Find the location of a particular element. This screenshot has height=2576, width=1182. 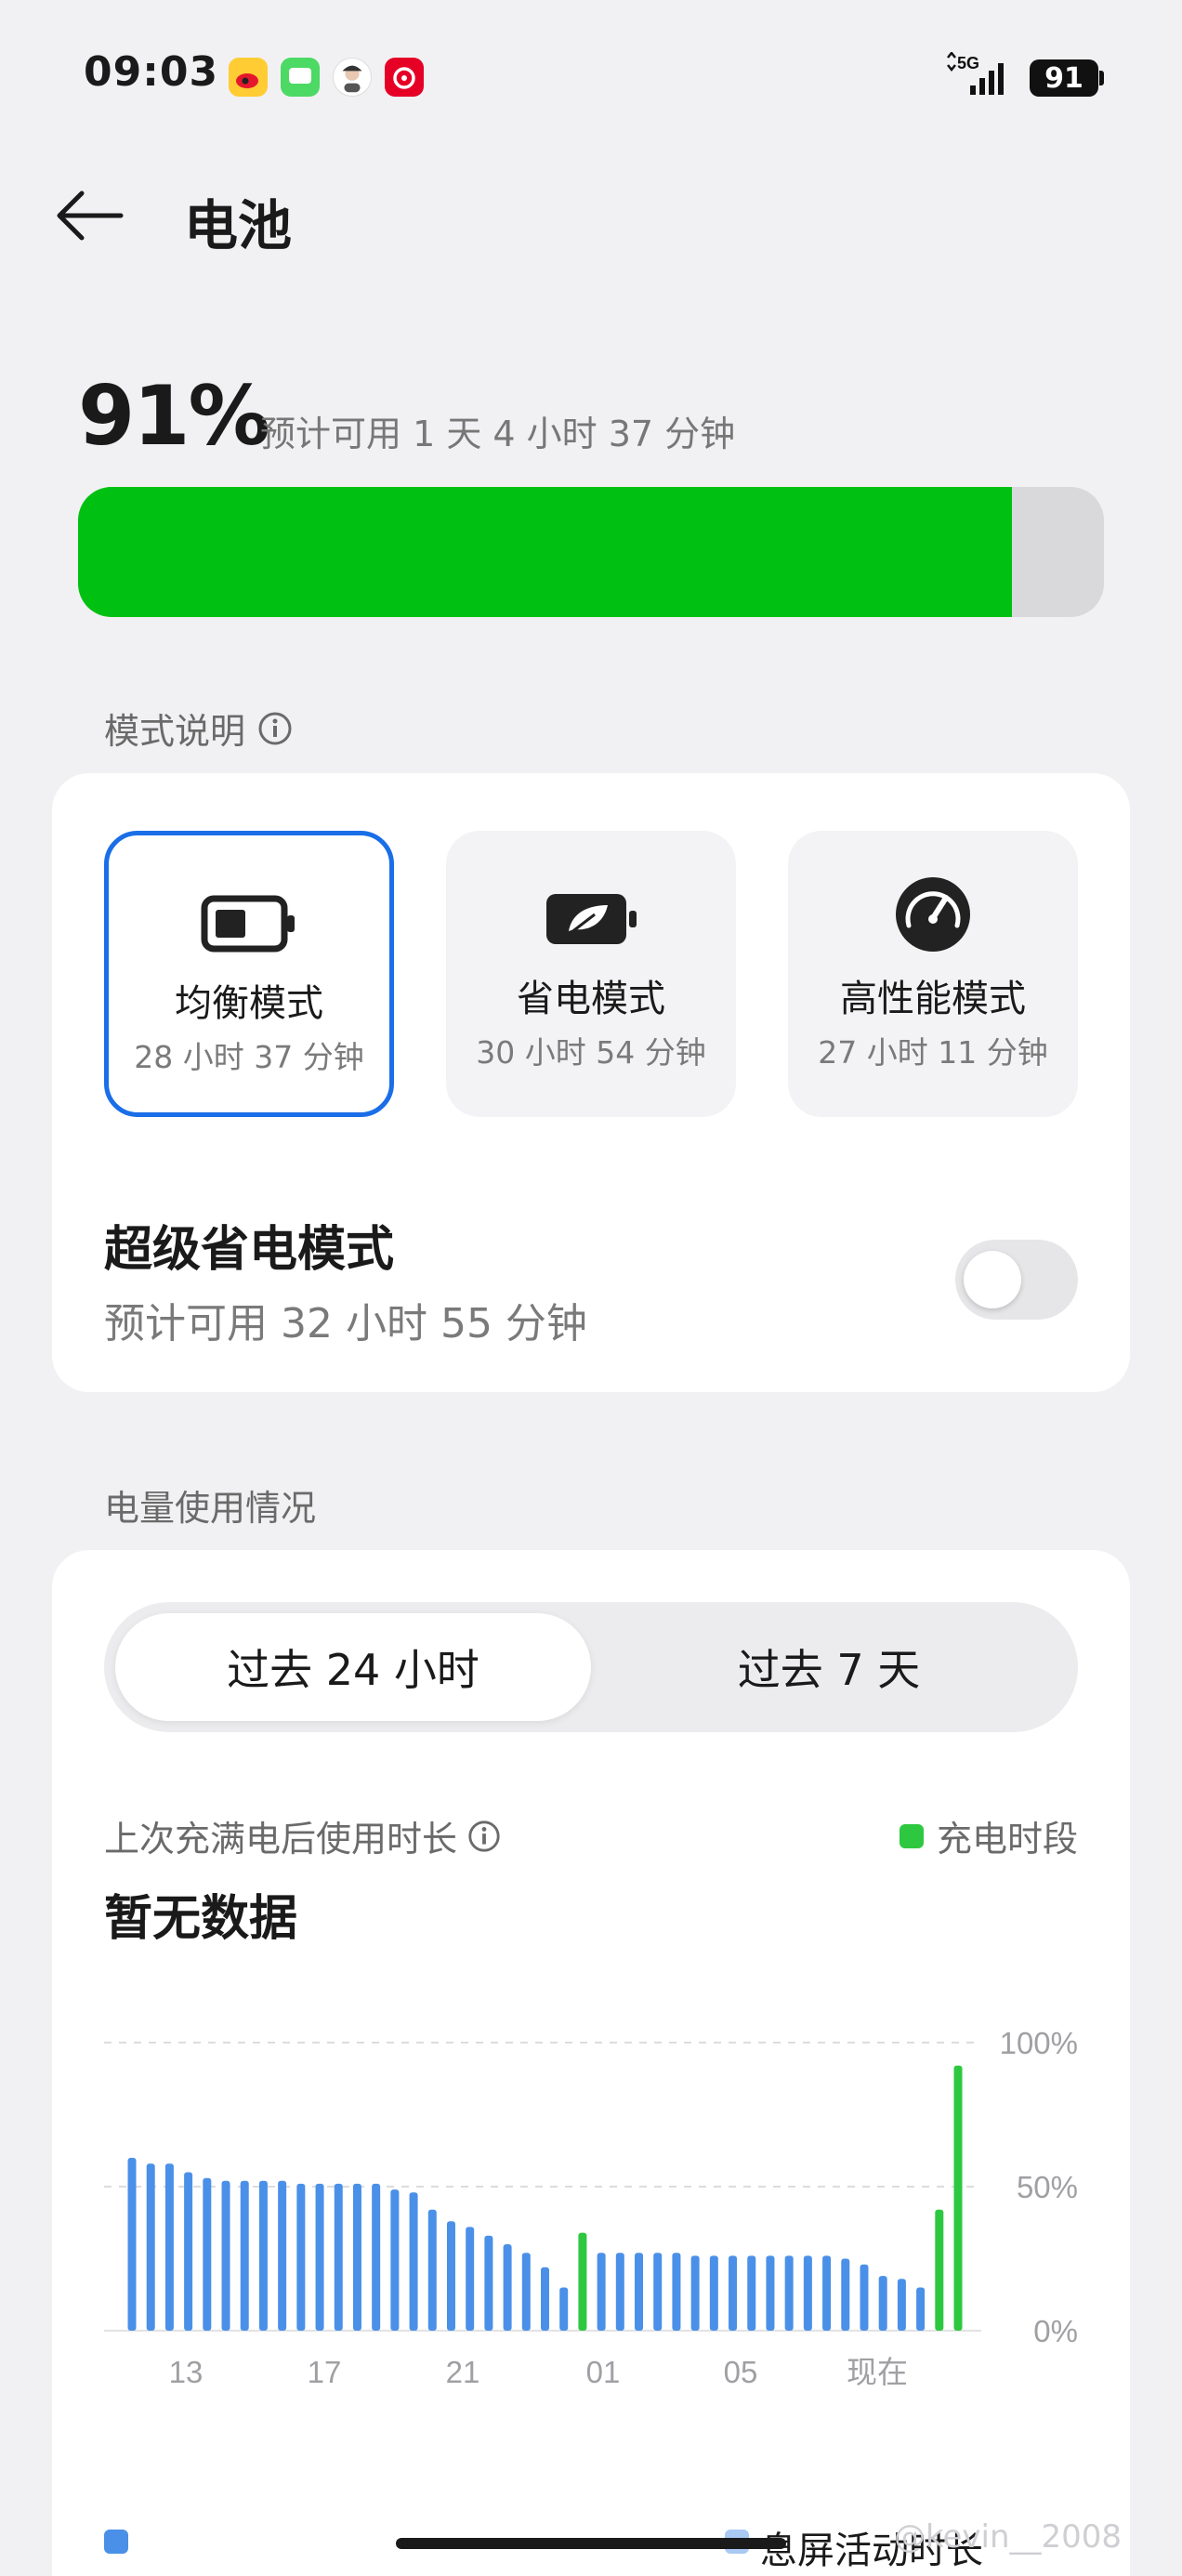

avatar-icon is located at coordinates (352, 77).